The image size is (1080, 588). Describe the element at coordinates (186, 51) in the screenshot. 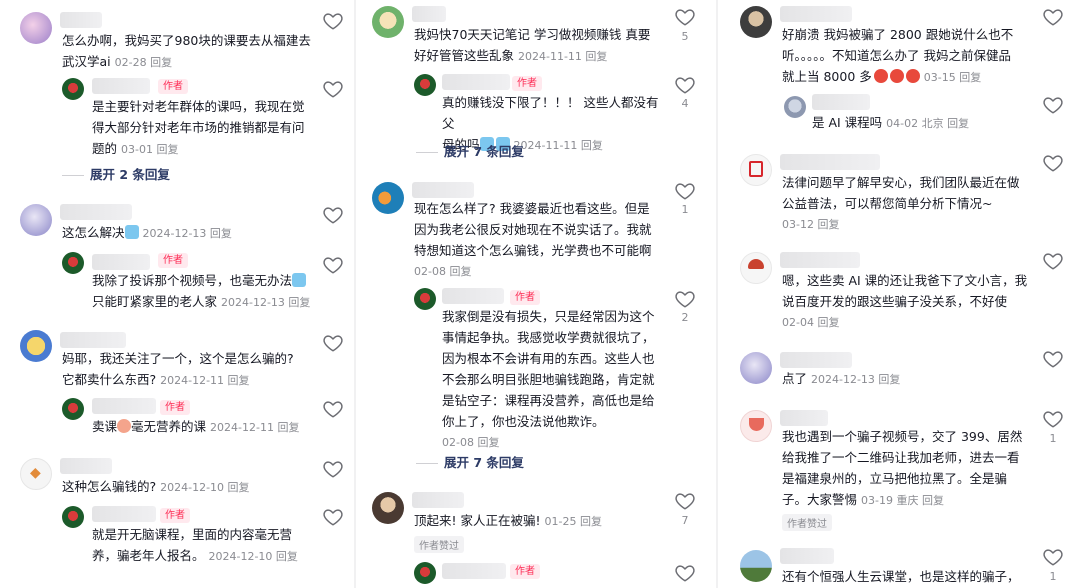

I see `comment-text: 怎么办啊，我妈买了980块的课要去从福建去武汉学ai 02-28 回复` at that location.